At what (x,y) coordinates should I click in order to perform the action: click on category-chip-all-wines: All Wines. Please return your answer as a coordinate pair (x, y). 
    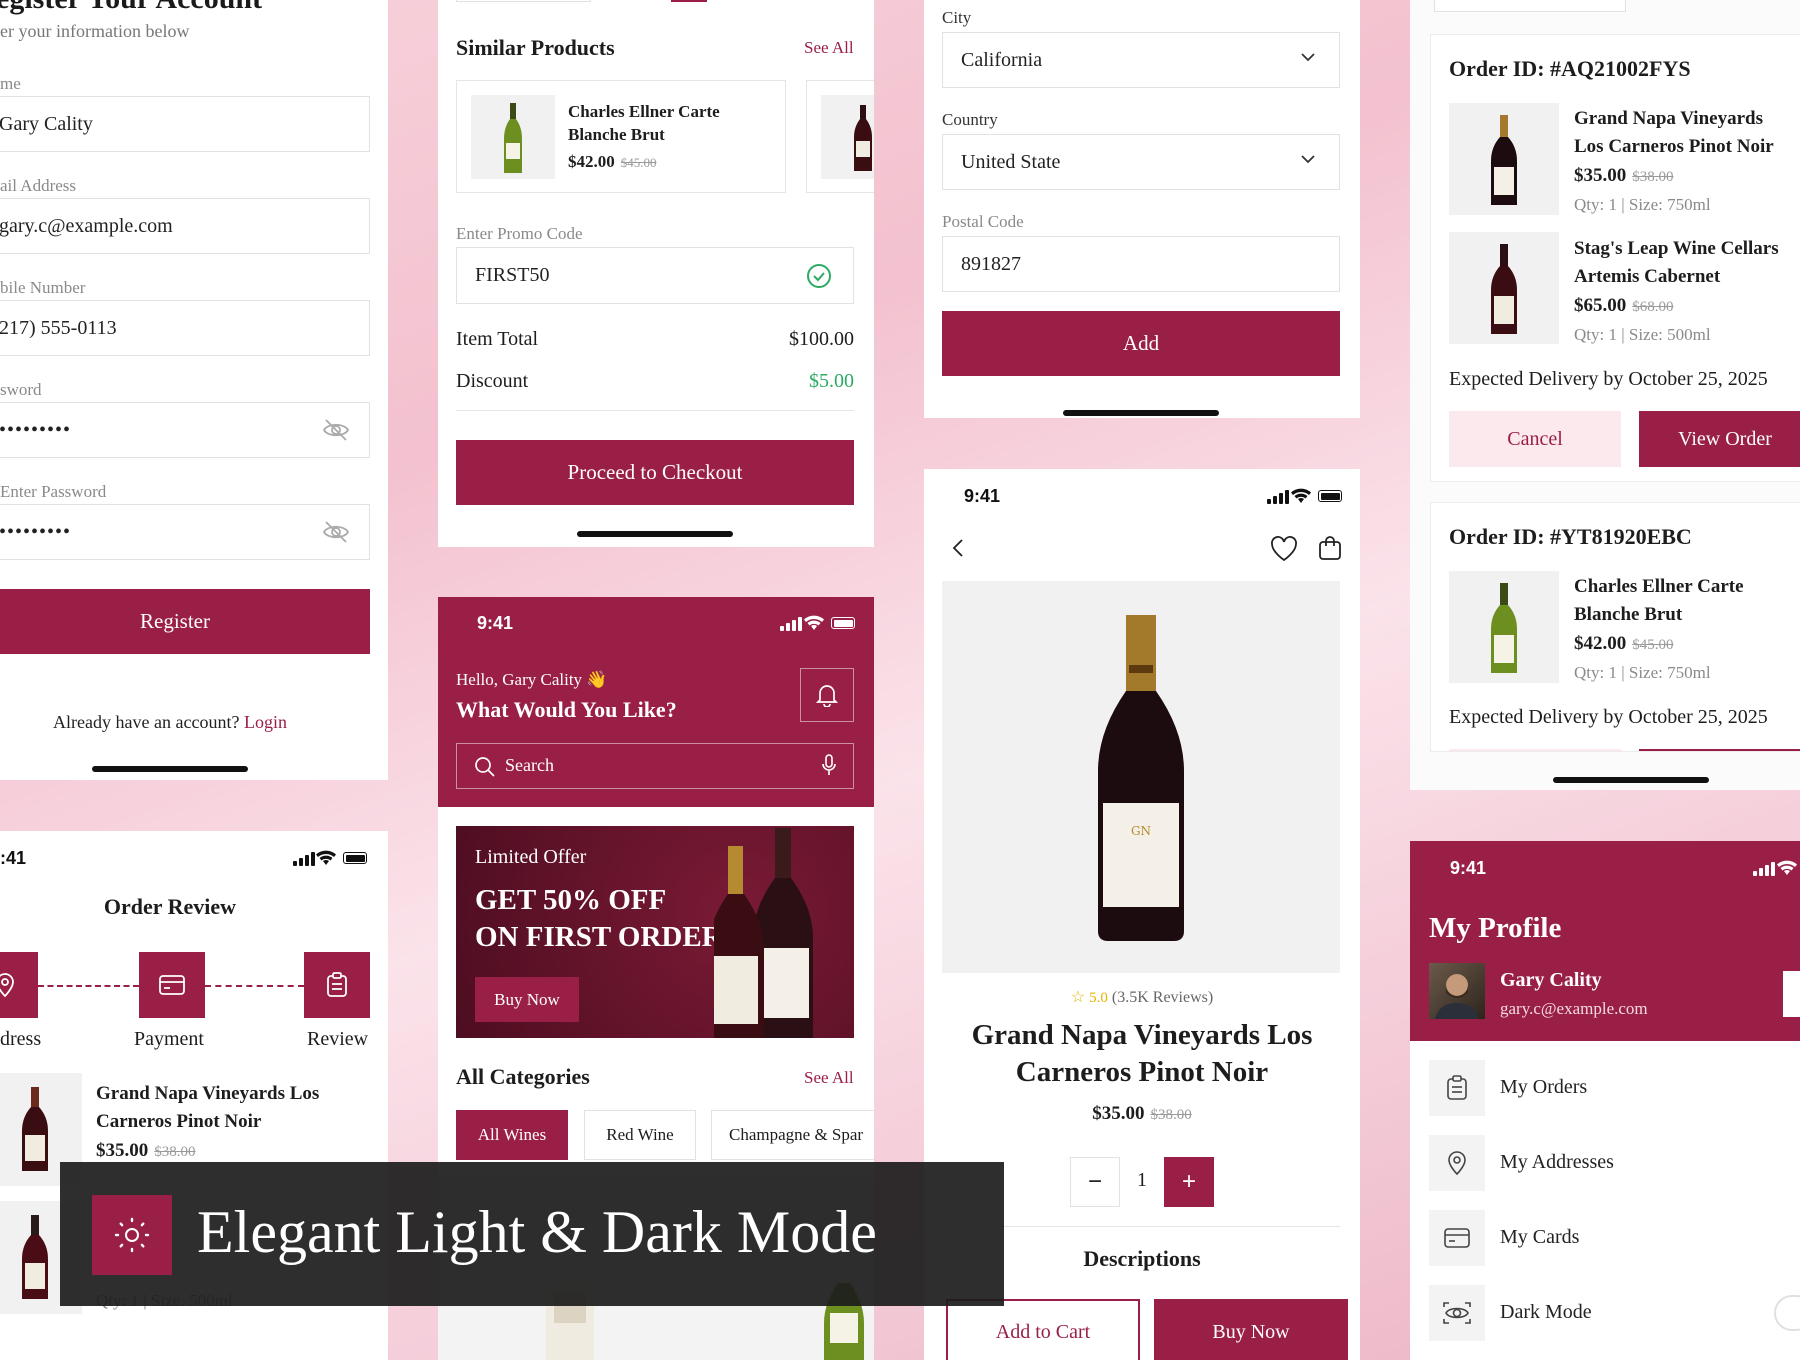
    Looking at the image, I should click on (512, 1135).